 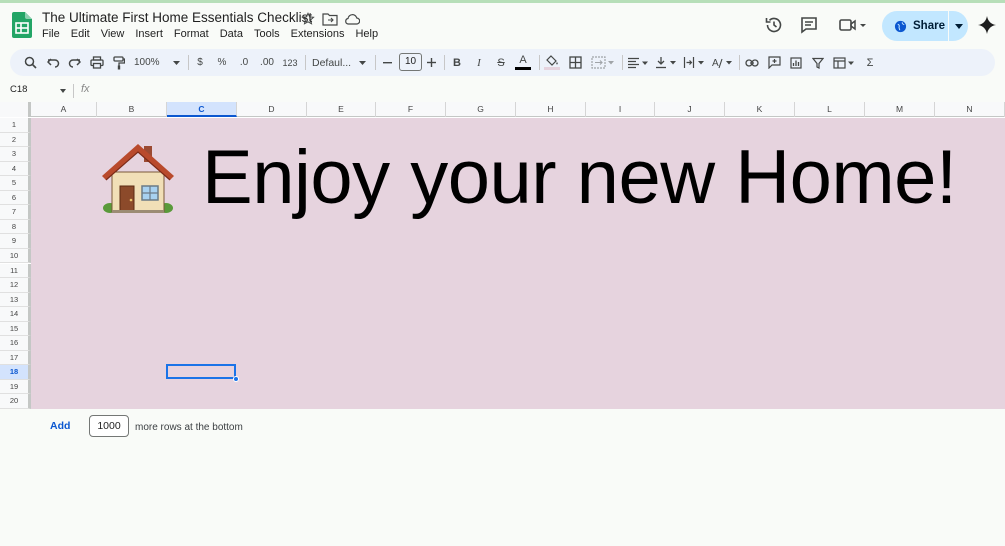 What do you see at coordinates (15, 372) in the screenshot?
I see `row-header-18: 18` at bounding box center [15, 372].